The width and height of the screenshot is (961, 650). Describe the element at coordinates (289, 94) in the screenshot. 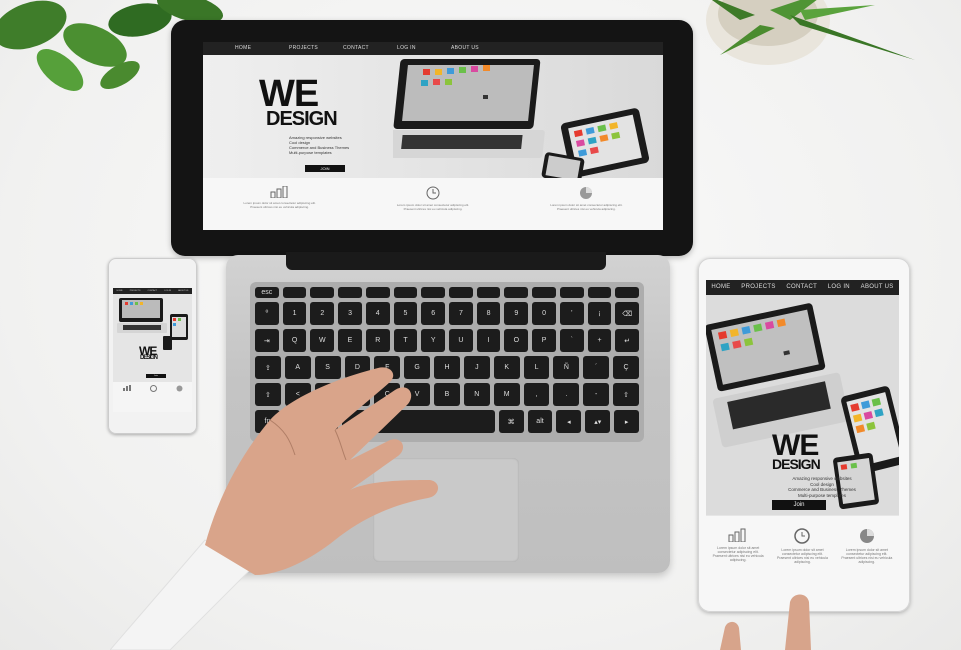

I see `hero-title-we: WE` at that location.